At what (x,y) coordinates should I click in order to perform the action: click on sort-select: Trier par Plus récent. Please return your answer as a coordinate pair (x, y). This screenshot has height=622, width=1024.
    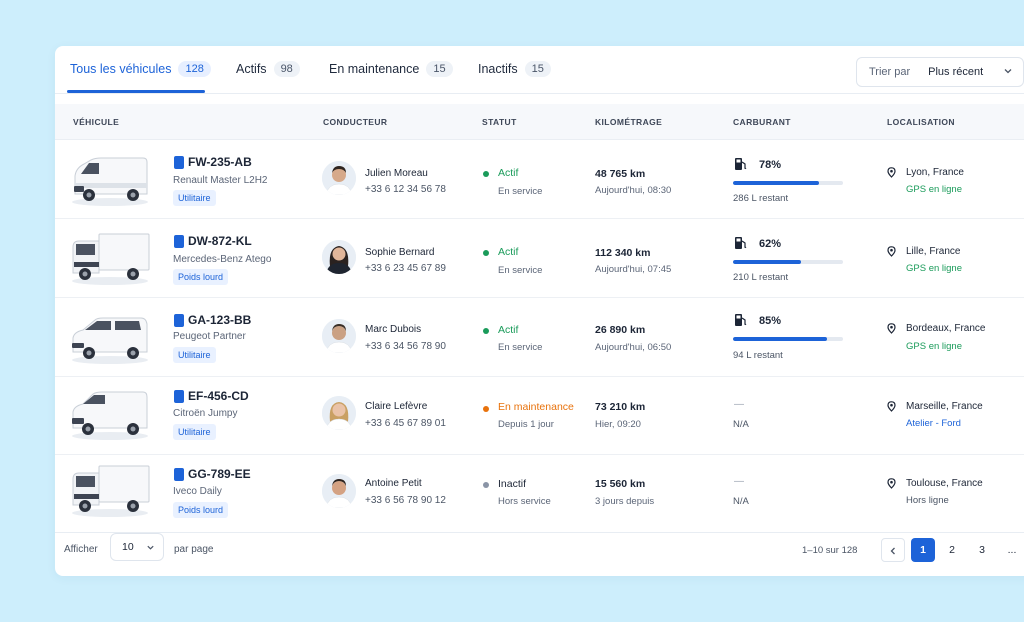
    Looking at the image, I should click on (940, 72).